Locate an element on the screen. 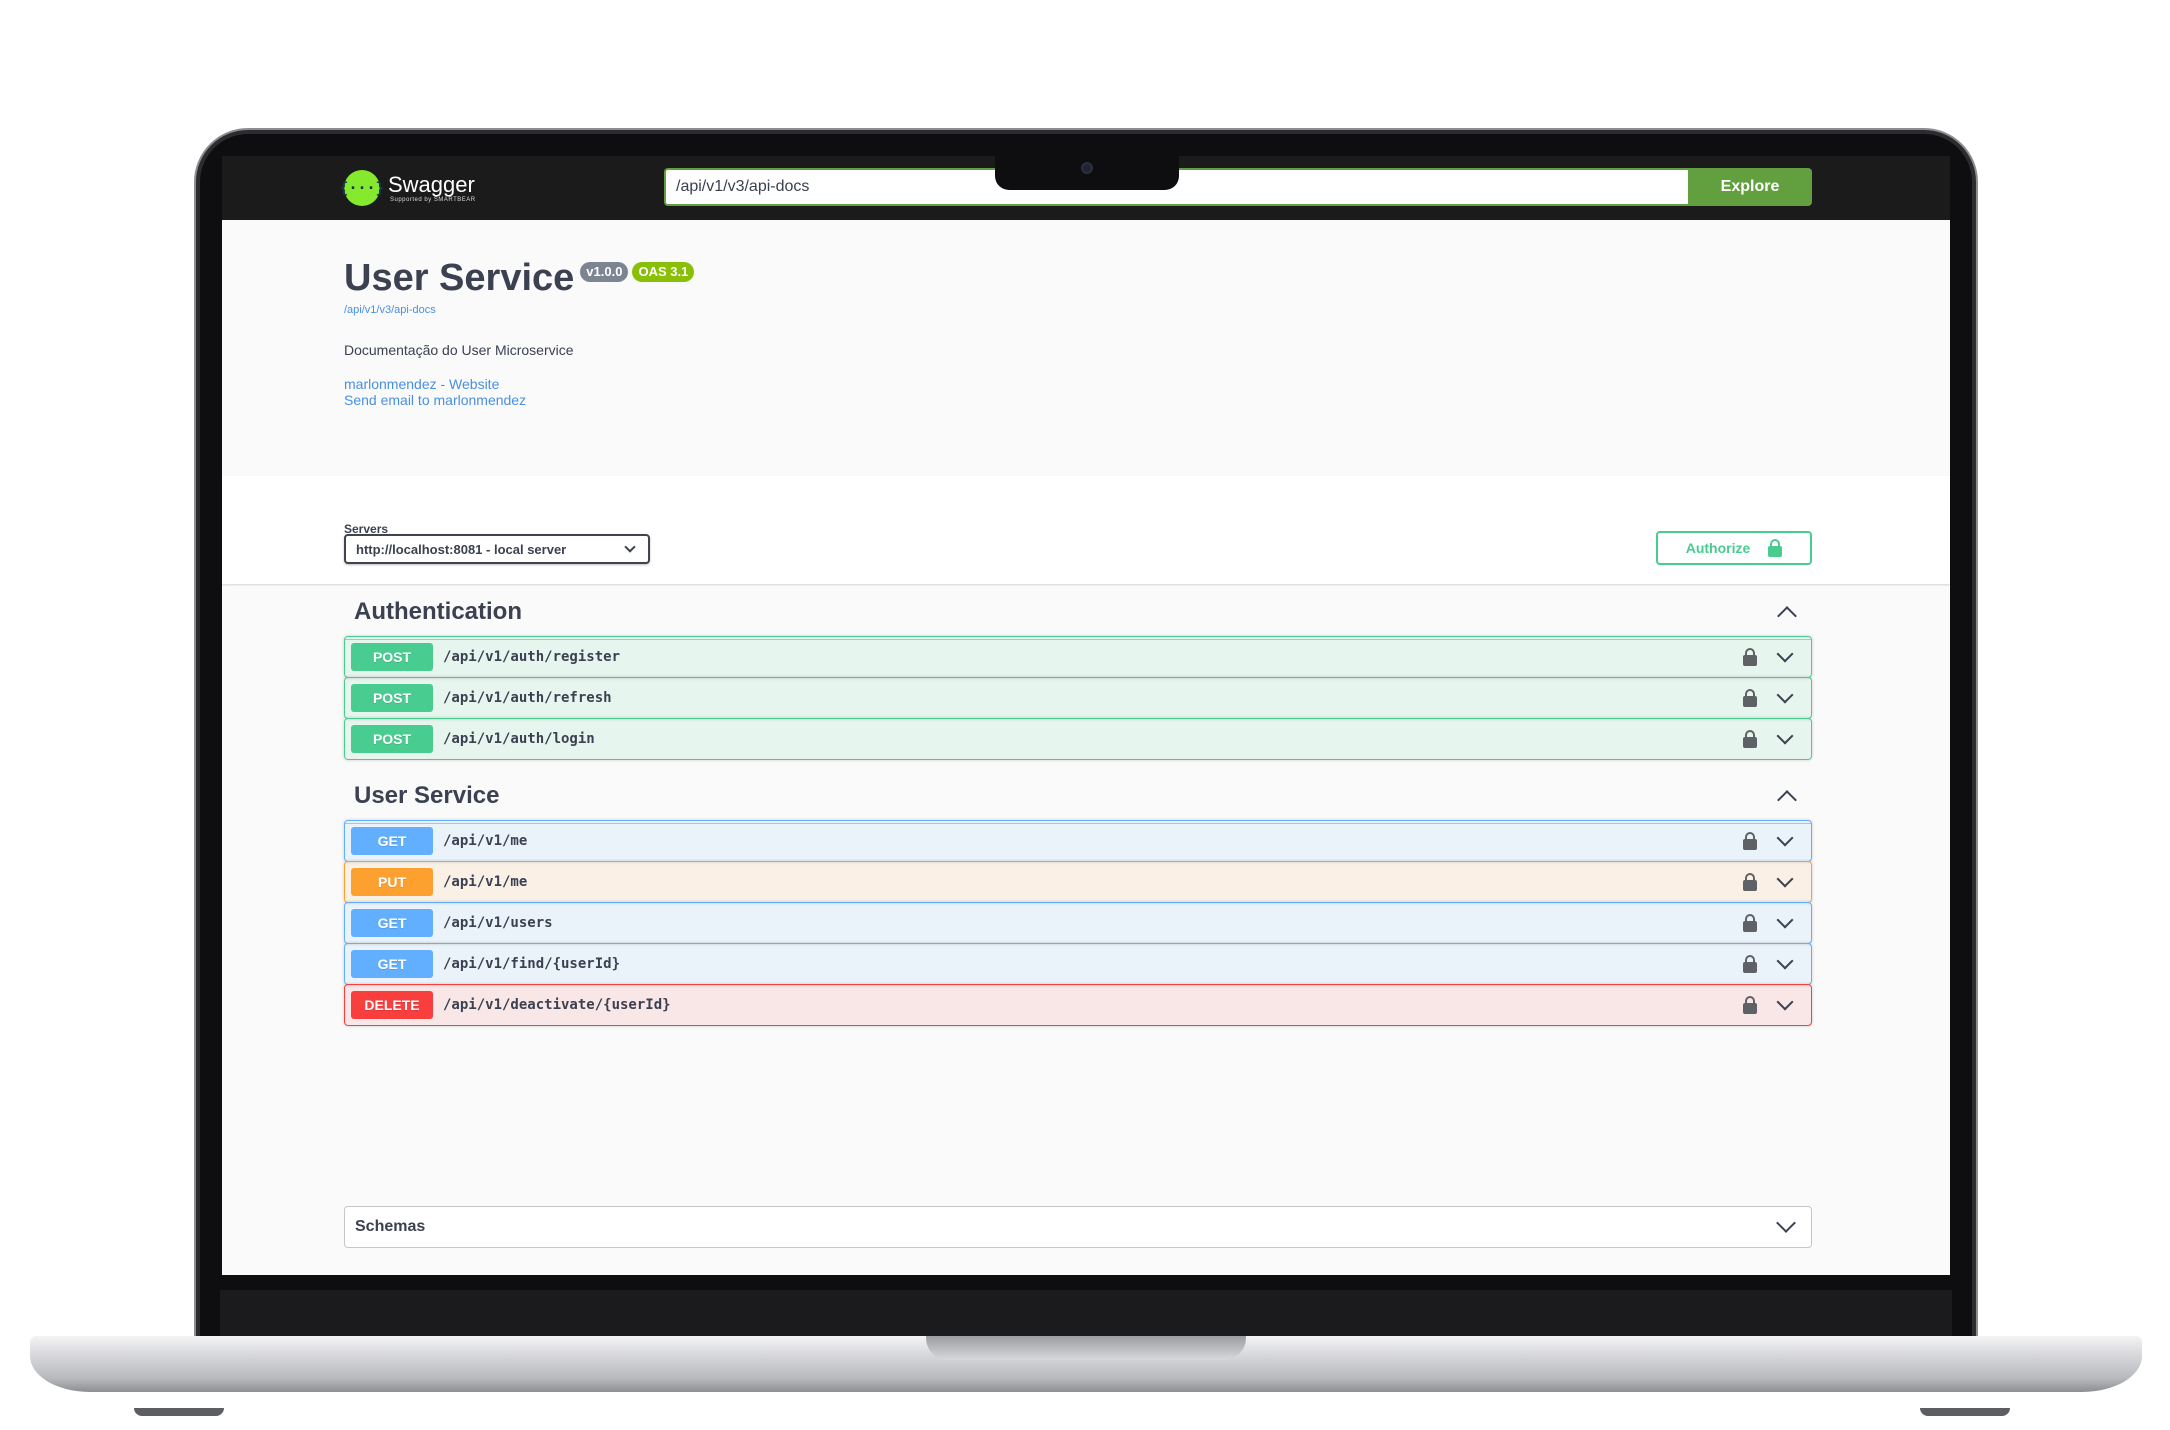 The height and width of the screenshot is (1430, 2170). operation-get-find-user: GET /api/v1/find/{userId} is located at coordinates (1078, 964).